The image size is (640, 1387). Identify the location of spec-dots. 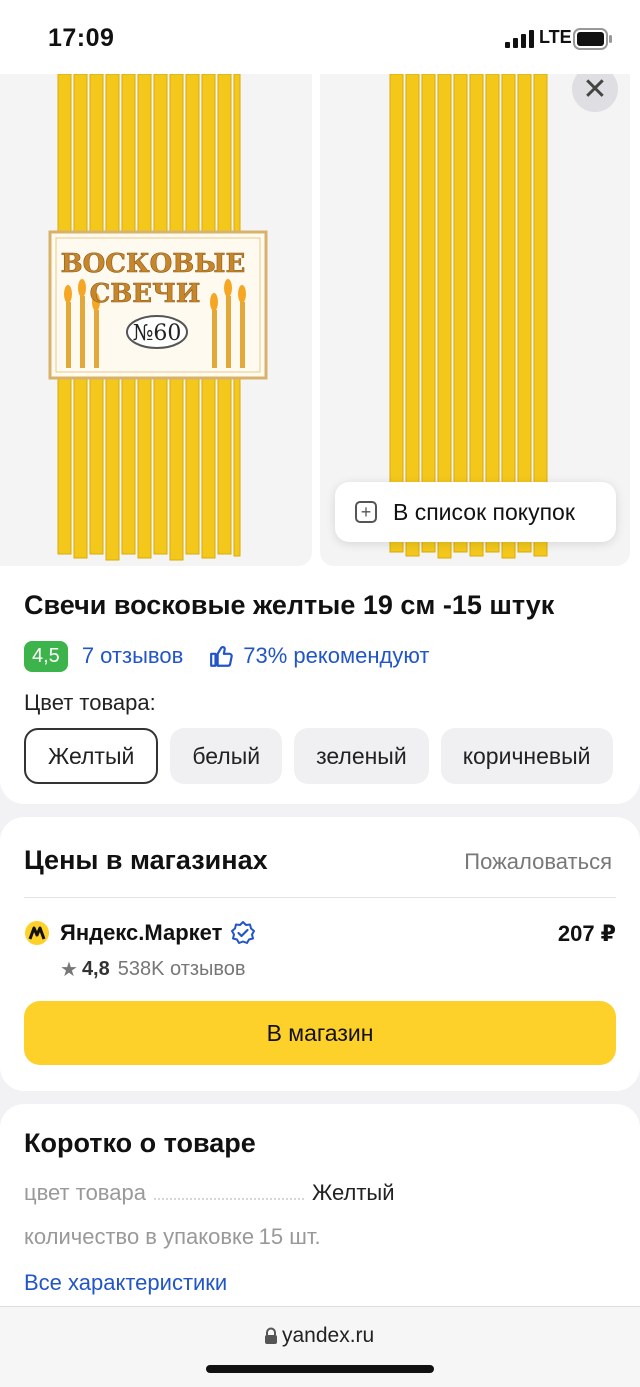
(228, 1191).